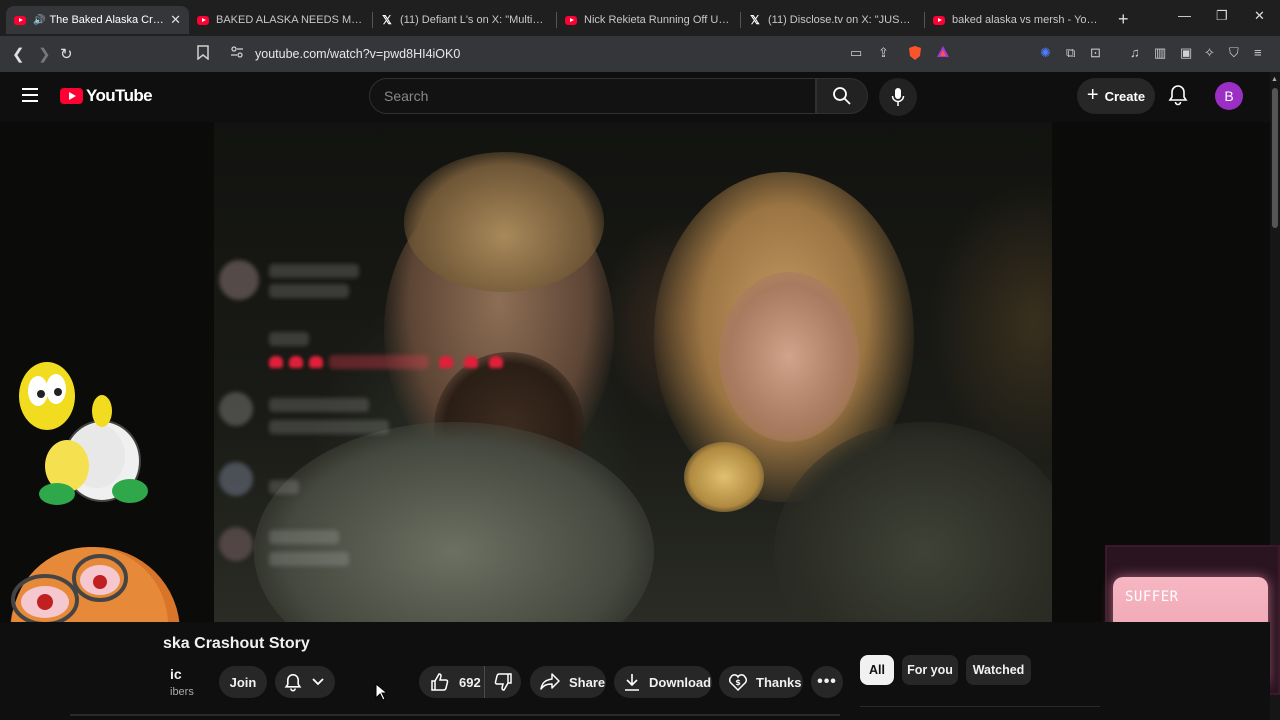  What do you see at coordinates (39, 20) in the screenshot?
I see `audio-playing-icon: 🔊` at bounding box center [39, 20].